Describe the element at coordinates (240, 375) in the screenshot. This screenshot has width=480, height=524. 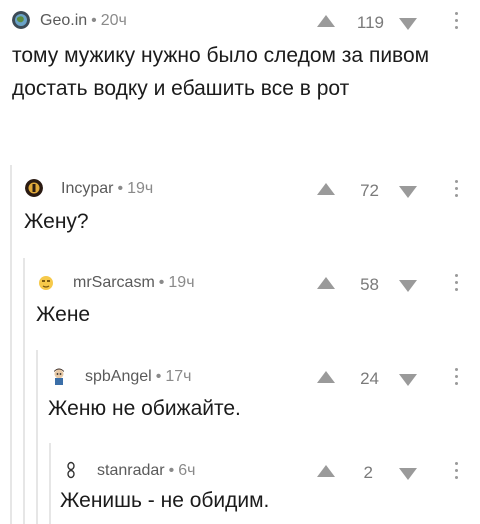
I see `comment-header: spbAngel • 17ч 24` at that location.